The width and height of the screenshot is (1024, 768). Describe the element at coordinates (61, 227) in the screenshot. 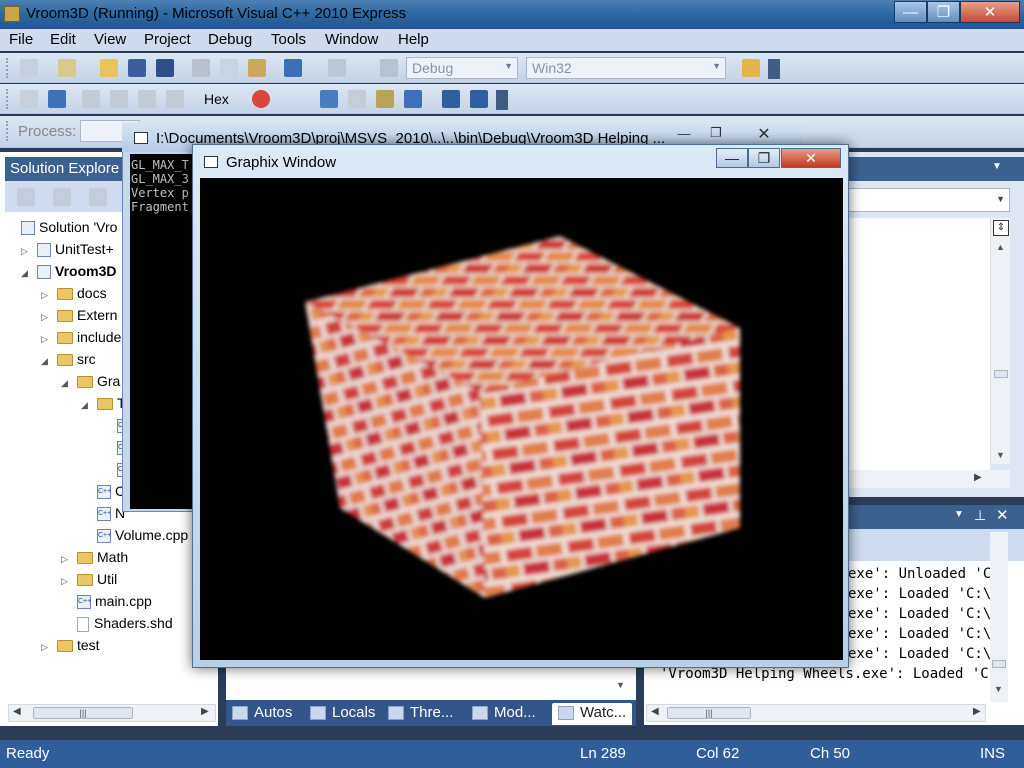

I see `tree-item: Solution 'Vro` at that location.